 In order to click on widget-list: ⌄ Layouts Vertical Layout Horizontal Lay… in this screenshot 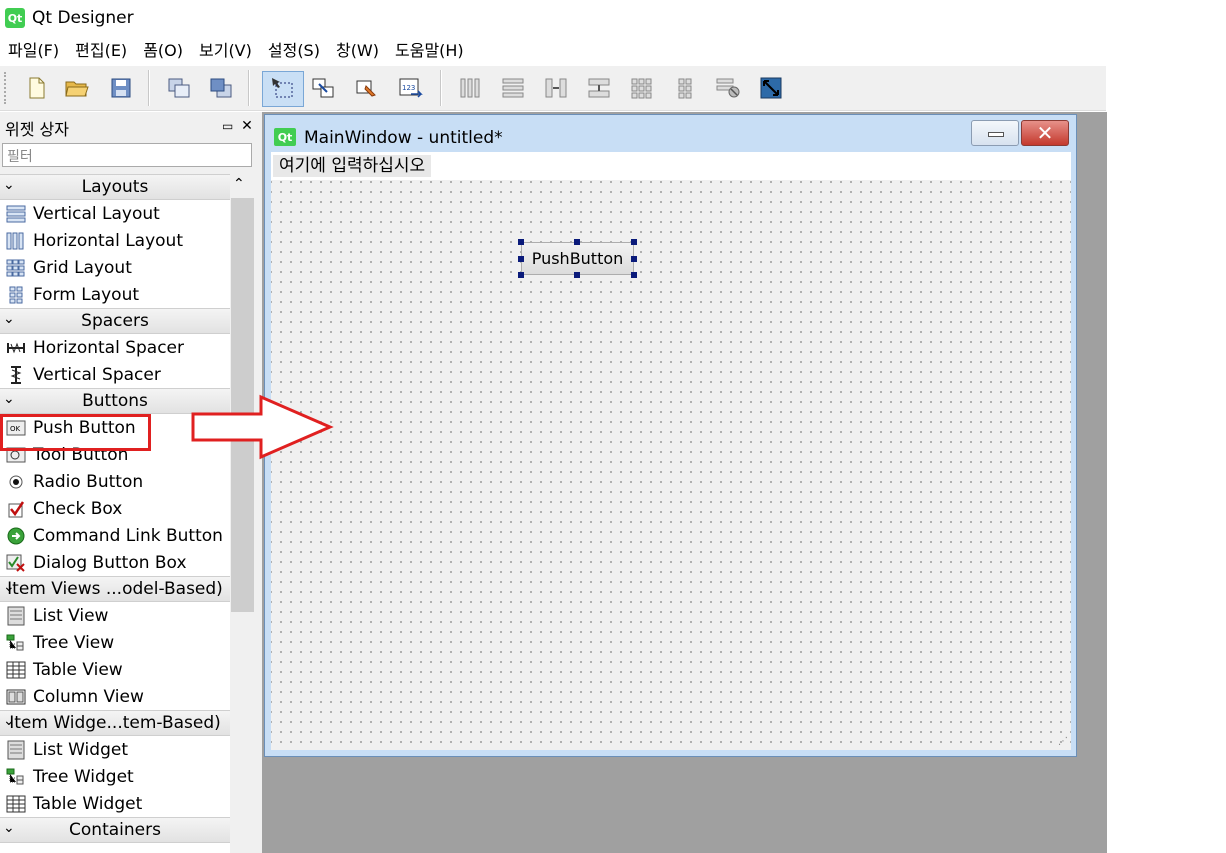, I will do `click(115, 513)`.